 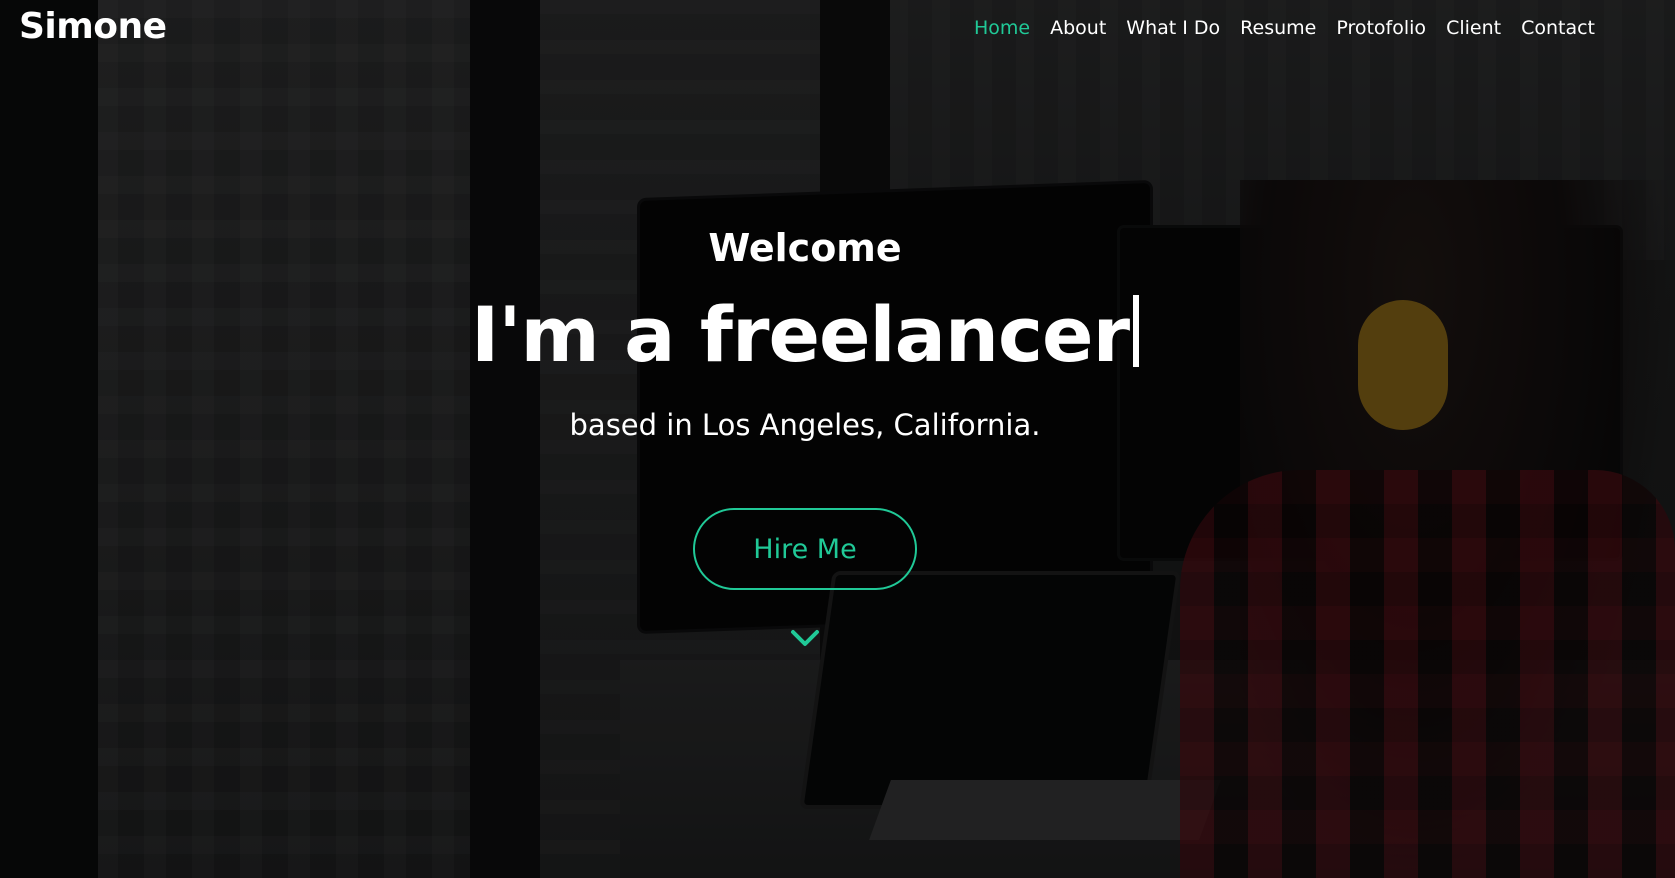 I want to click on location-text: based in Los Angeles, California., so click(x=805, y=425).